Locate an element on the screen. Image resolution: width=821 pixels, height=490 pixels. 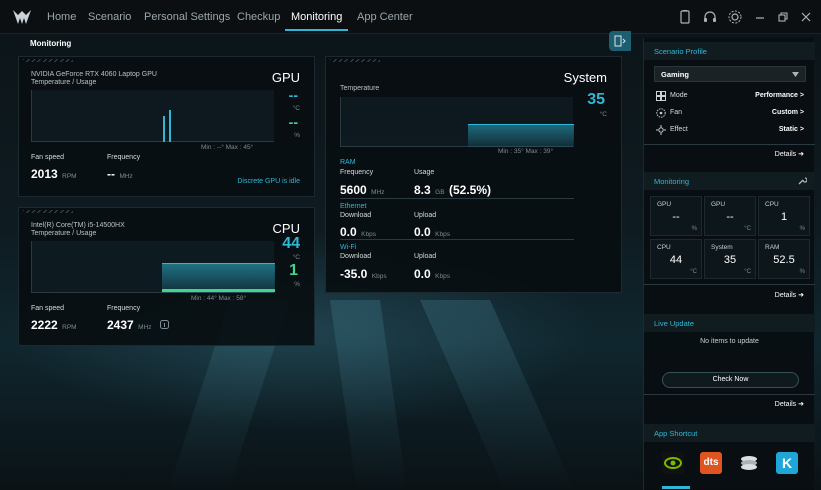
gpu-minmax: Min : --° Max : 45° is located at coordinates (227, 147).